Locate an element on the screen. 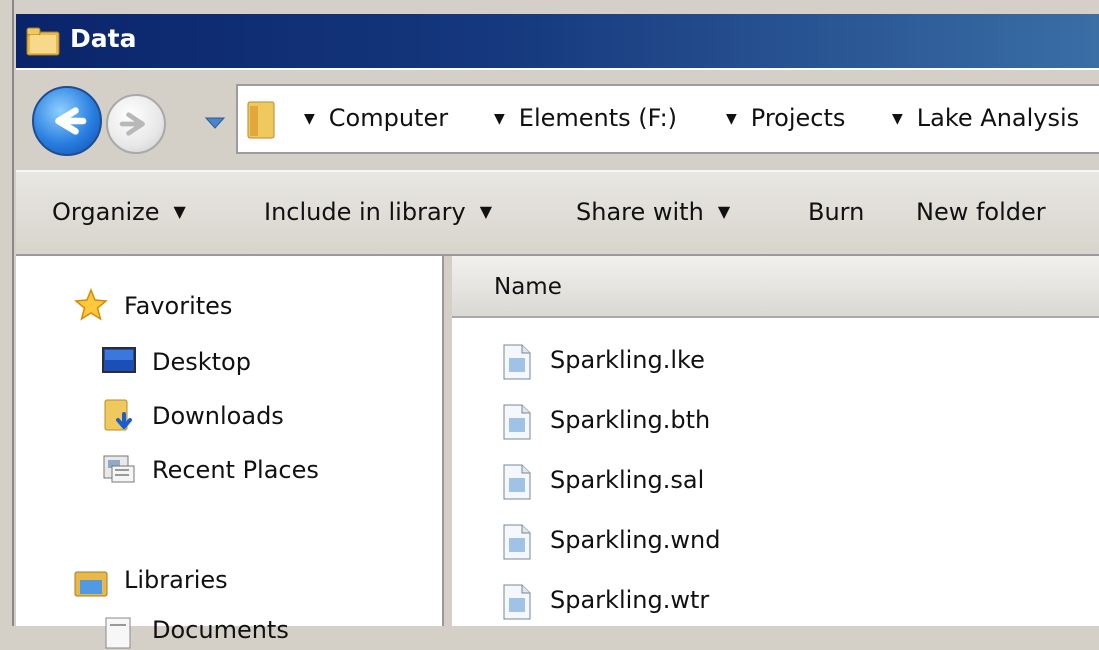 Image resolution: width=1099 pixels, height=650 pixels. window-frame-top is located at coordinates (549, 7).